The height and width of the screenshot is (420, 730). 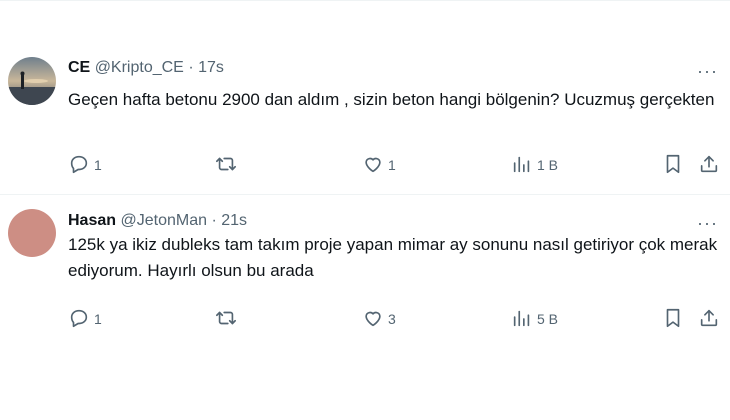 I want to click on user-handle: @Kripto_CE, so click(x=139, y=67).